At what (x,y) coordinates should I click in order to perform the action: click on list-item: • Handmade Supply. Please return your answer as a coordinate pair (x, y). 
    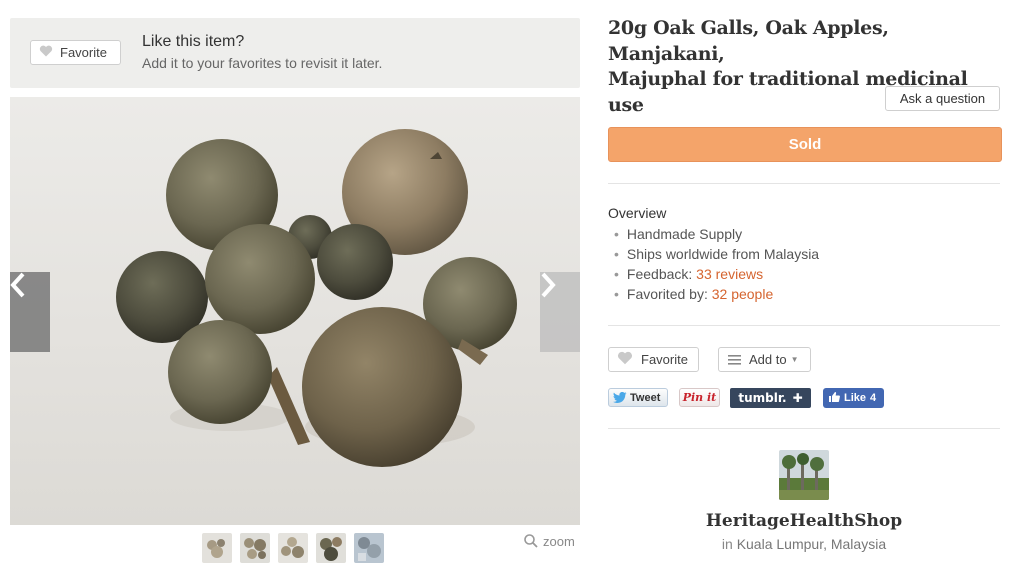
    Looking at the image, I should click on (678, 234).